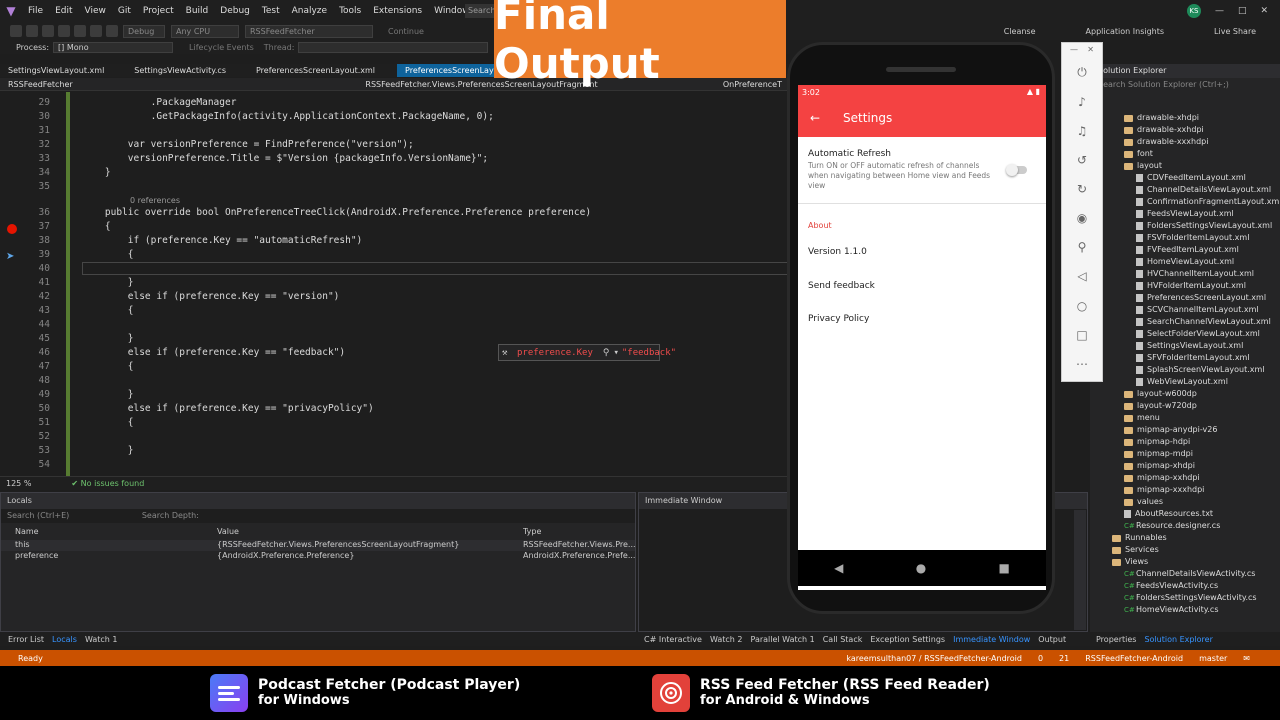  I want to click on menu-project: Project, so click(158, 11).